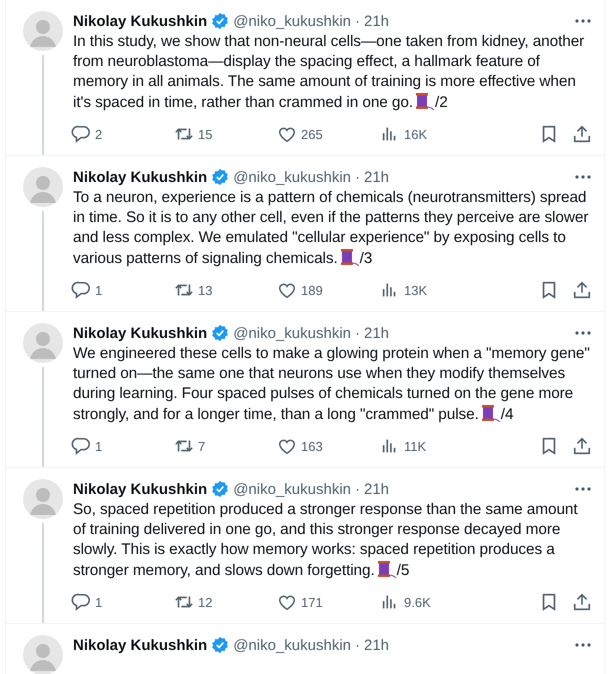 This screenshot has width=608, height=674. Describe the element at coordinates (328, 446) in the screenshot. I see `like-button: 163` at that location.